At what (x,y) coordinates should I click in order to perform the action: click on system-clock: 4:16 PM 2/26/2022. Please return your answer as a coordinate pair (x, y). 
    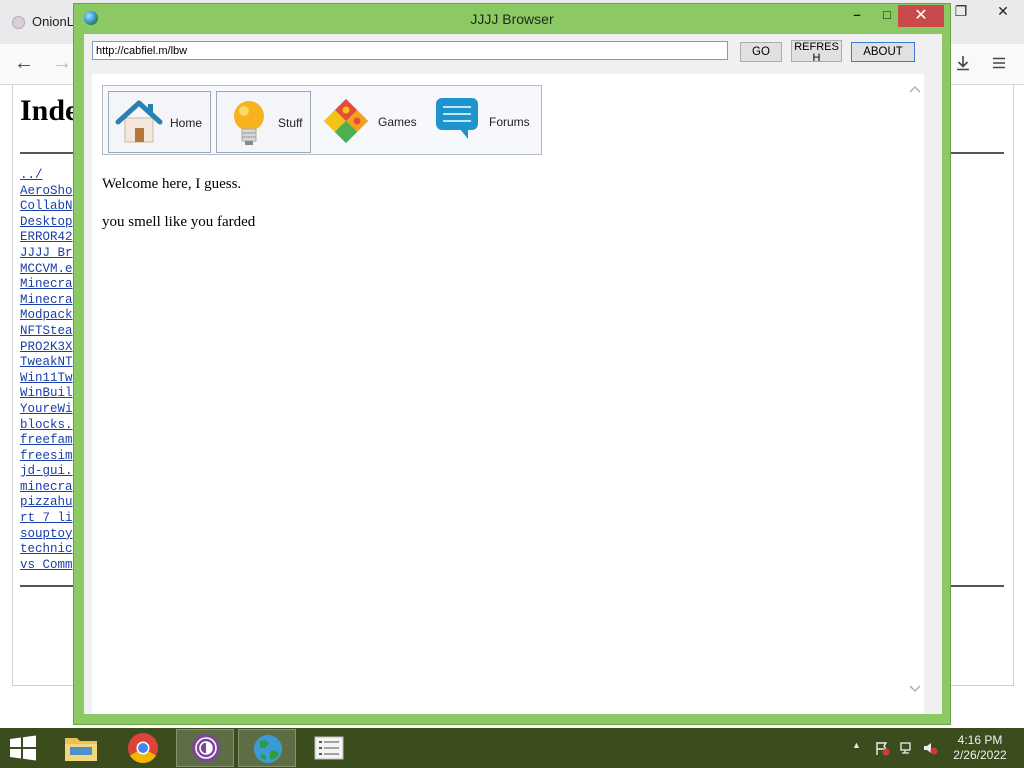
    Looking at the image, I should click on (980, 748).